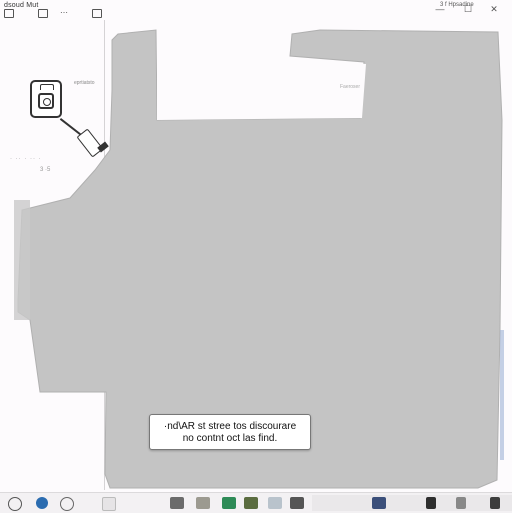  Describe the element at coordinates (42, 503) in the screenshot. I see `browser-icon` at that location.